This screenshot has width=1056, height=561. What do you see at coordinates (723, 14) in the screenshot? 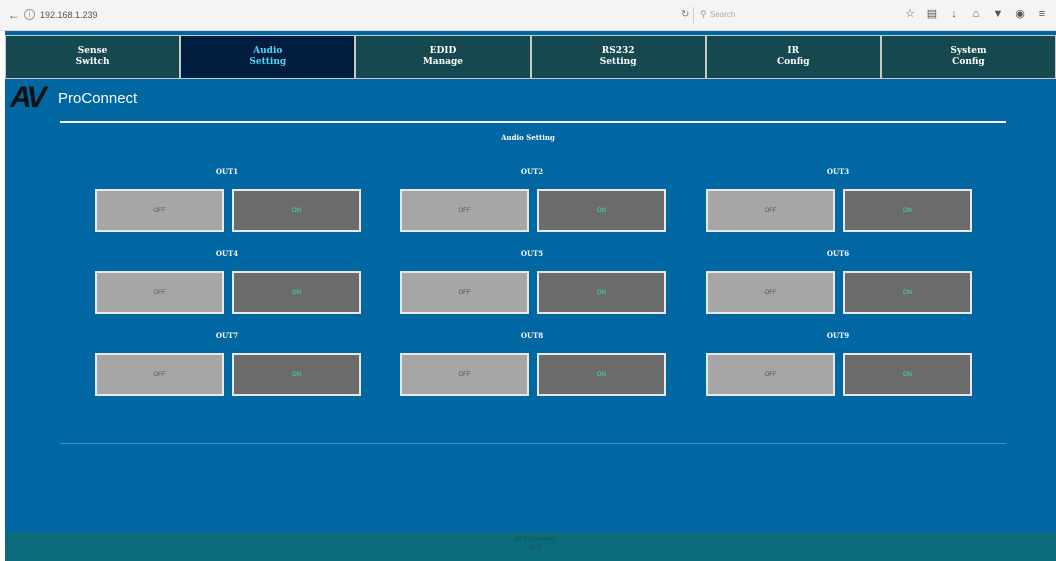
I see `search-placeholder: Search` at bounding box center [723, 14].